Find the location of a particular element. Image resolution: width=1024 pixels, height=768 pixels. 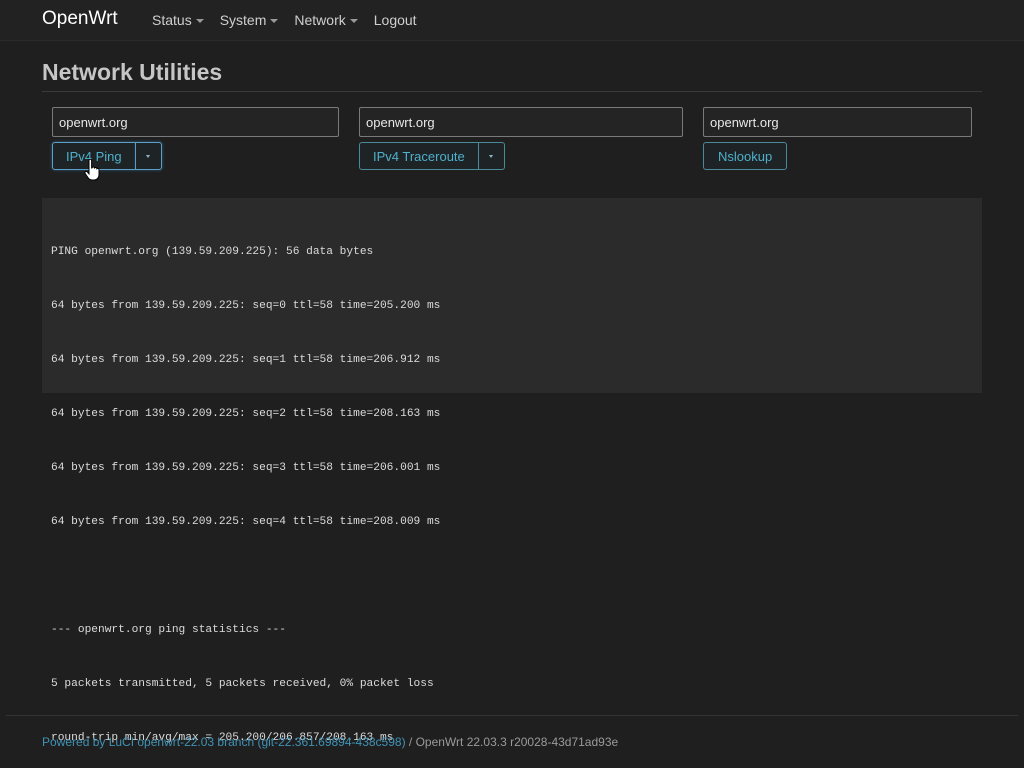

openwrt-version-text: / OpenWrt 22.03.3 r20028-43d71ad93e is located at coordinates (512, 742).